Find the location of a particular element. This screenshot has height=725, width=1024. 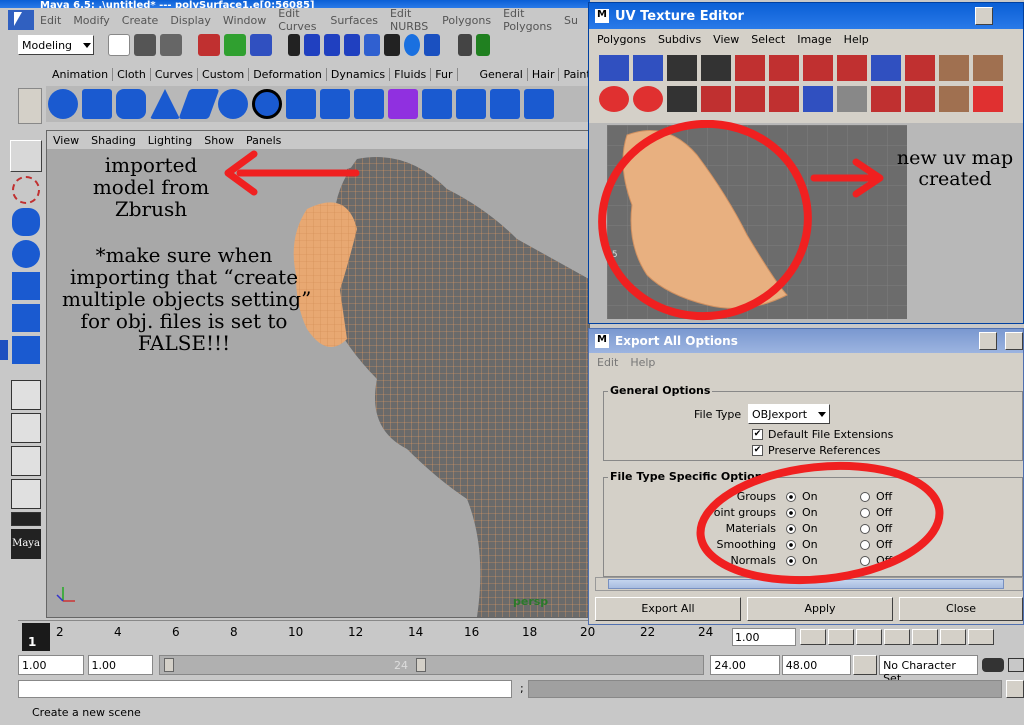

poly-cylinder-icon is located at coordinates (131, 104).